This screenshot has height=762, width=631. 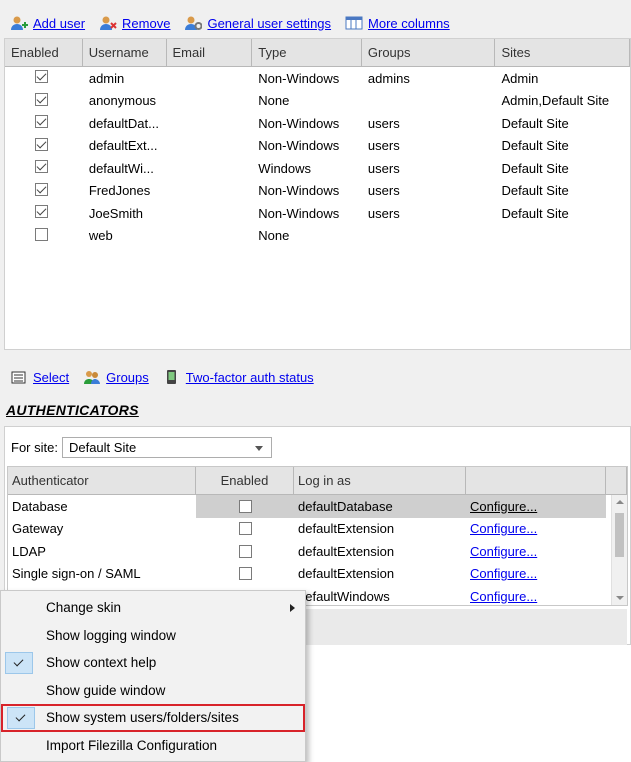 I want to click on select-icon, so click(x=19, y=377).